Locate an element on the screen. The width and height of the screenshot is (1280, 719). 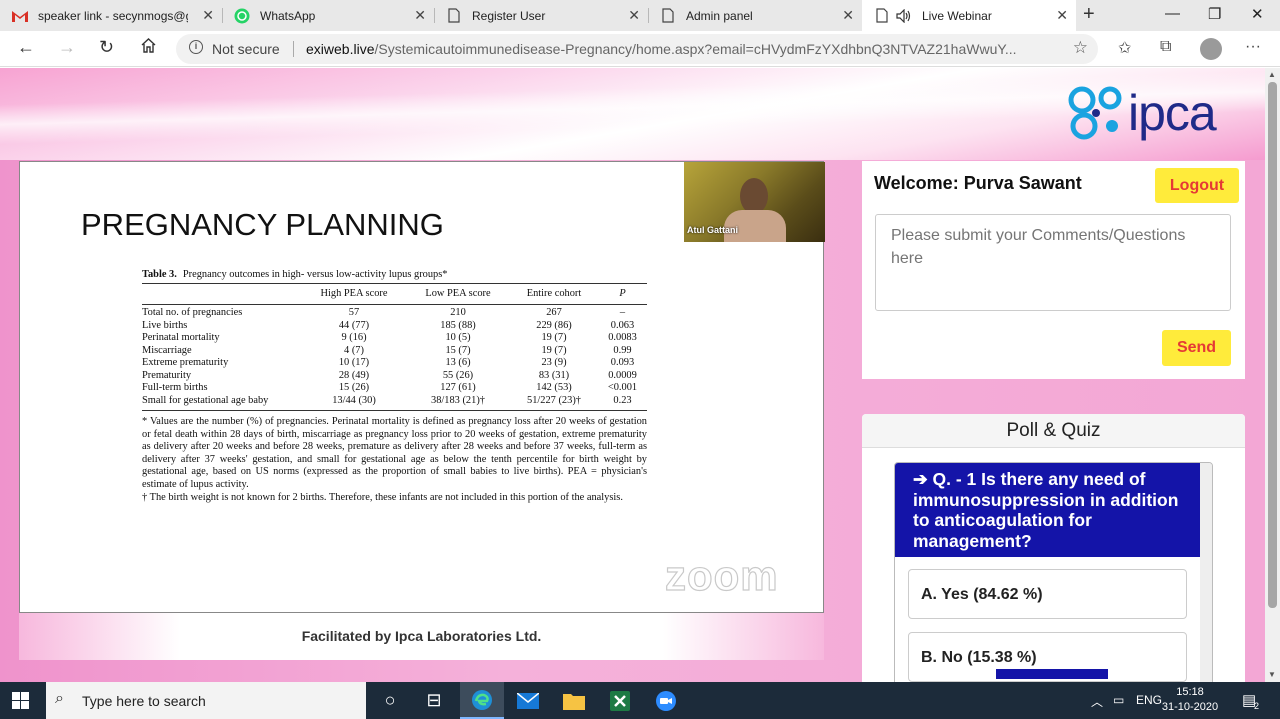
edge-icon is located at coordinates (482, 700).